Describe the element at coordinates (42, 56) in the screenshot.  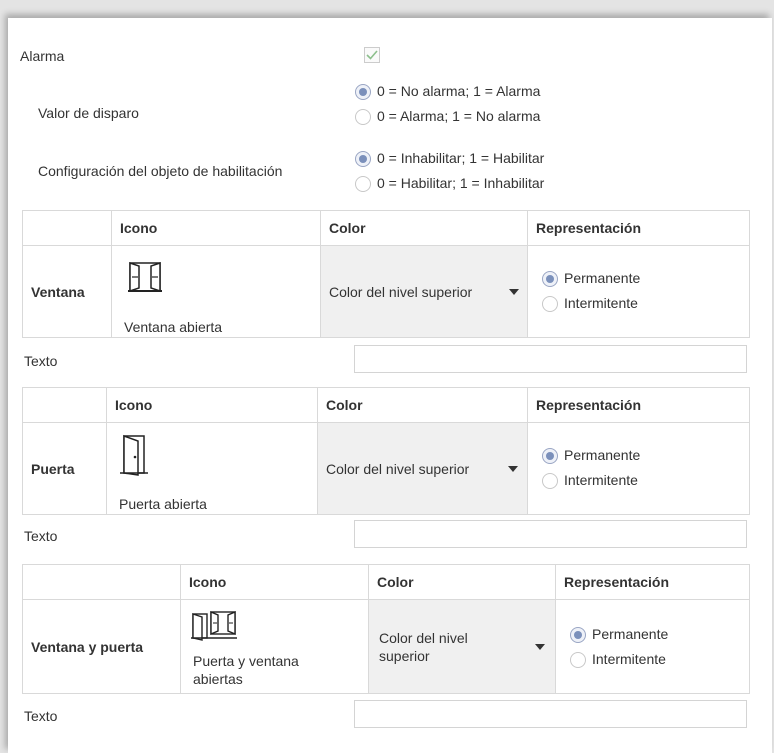
I see `alarm-label: Alarma` at that location.